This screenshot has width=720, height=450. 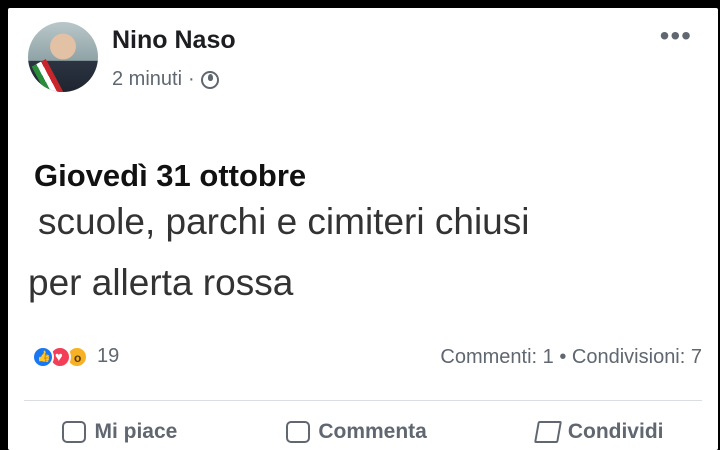 I want to click on comment-label: Commenta, so click(x=372, y=431).